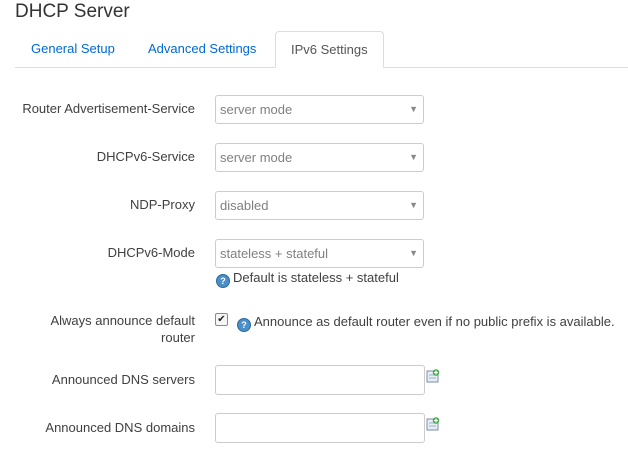 The image size is (628, 460). I want to click on checkmark-icon: ✔, so click(221, 319).